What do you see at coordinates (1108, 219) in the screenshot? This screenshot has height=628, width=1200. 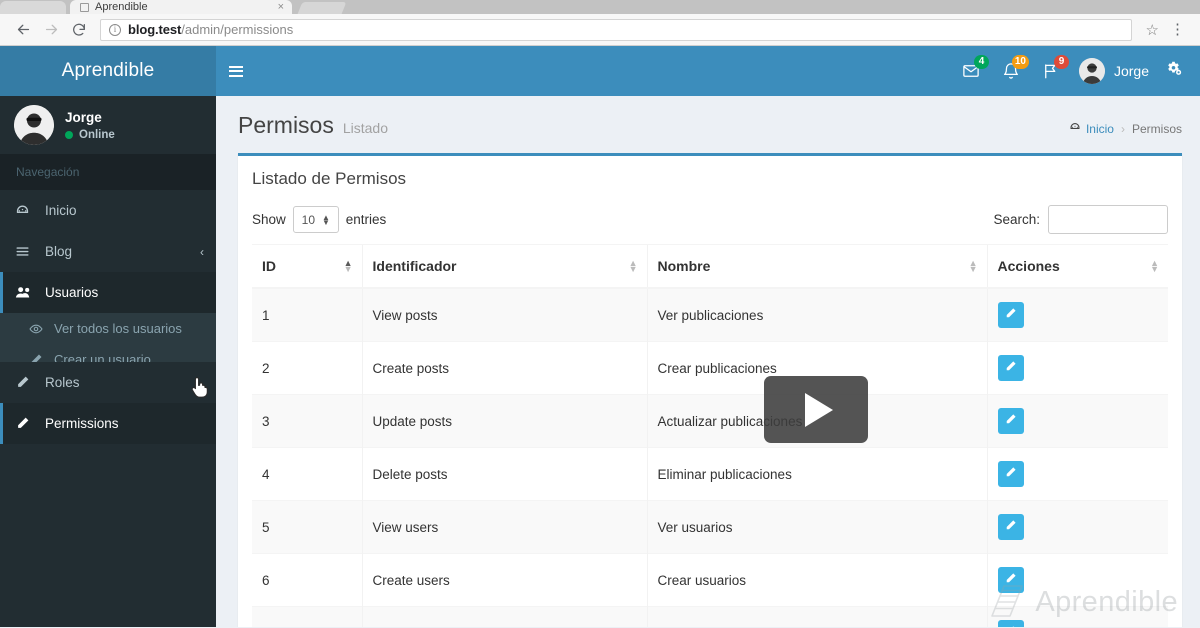 I see `search-input` at bounding box center [1108, 219].